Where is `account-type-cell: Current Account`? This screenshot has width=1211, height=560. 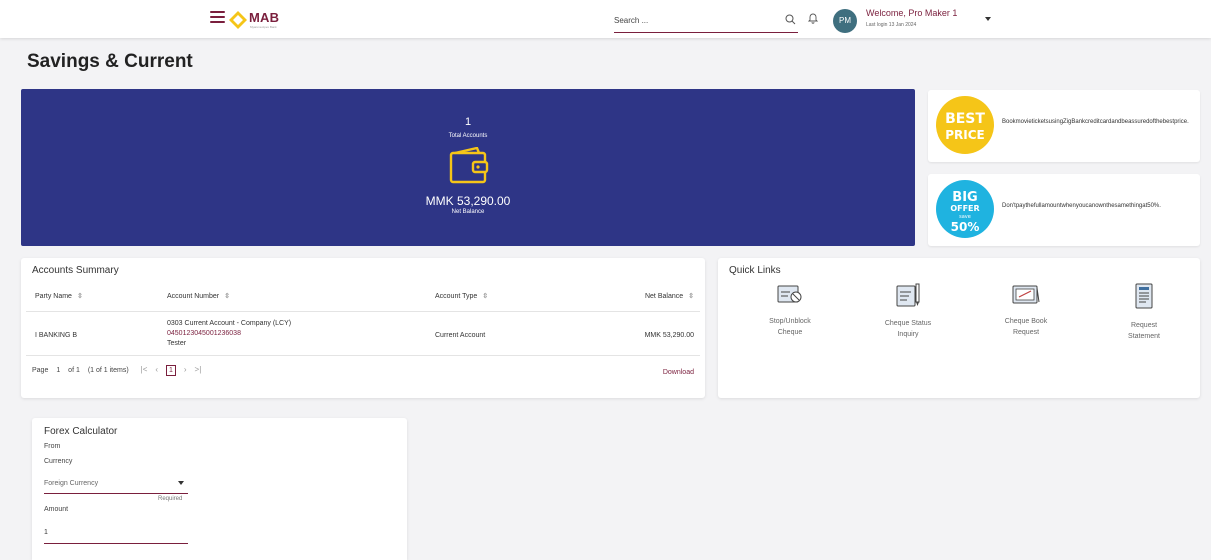 account-type-cell: Current Account is located at coordinates (460, 335).